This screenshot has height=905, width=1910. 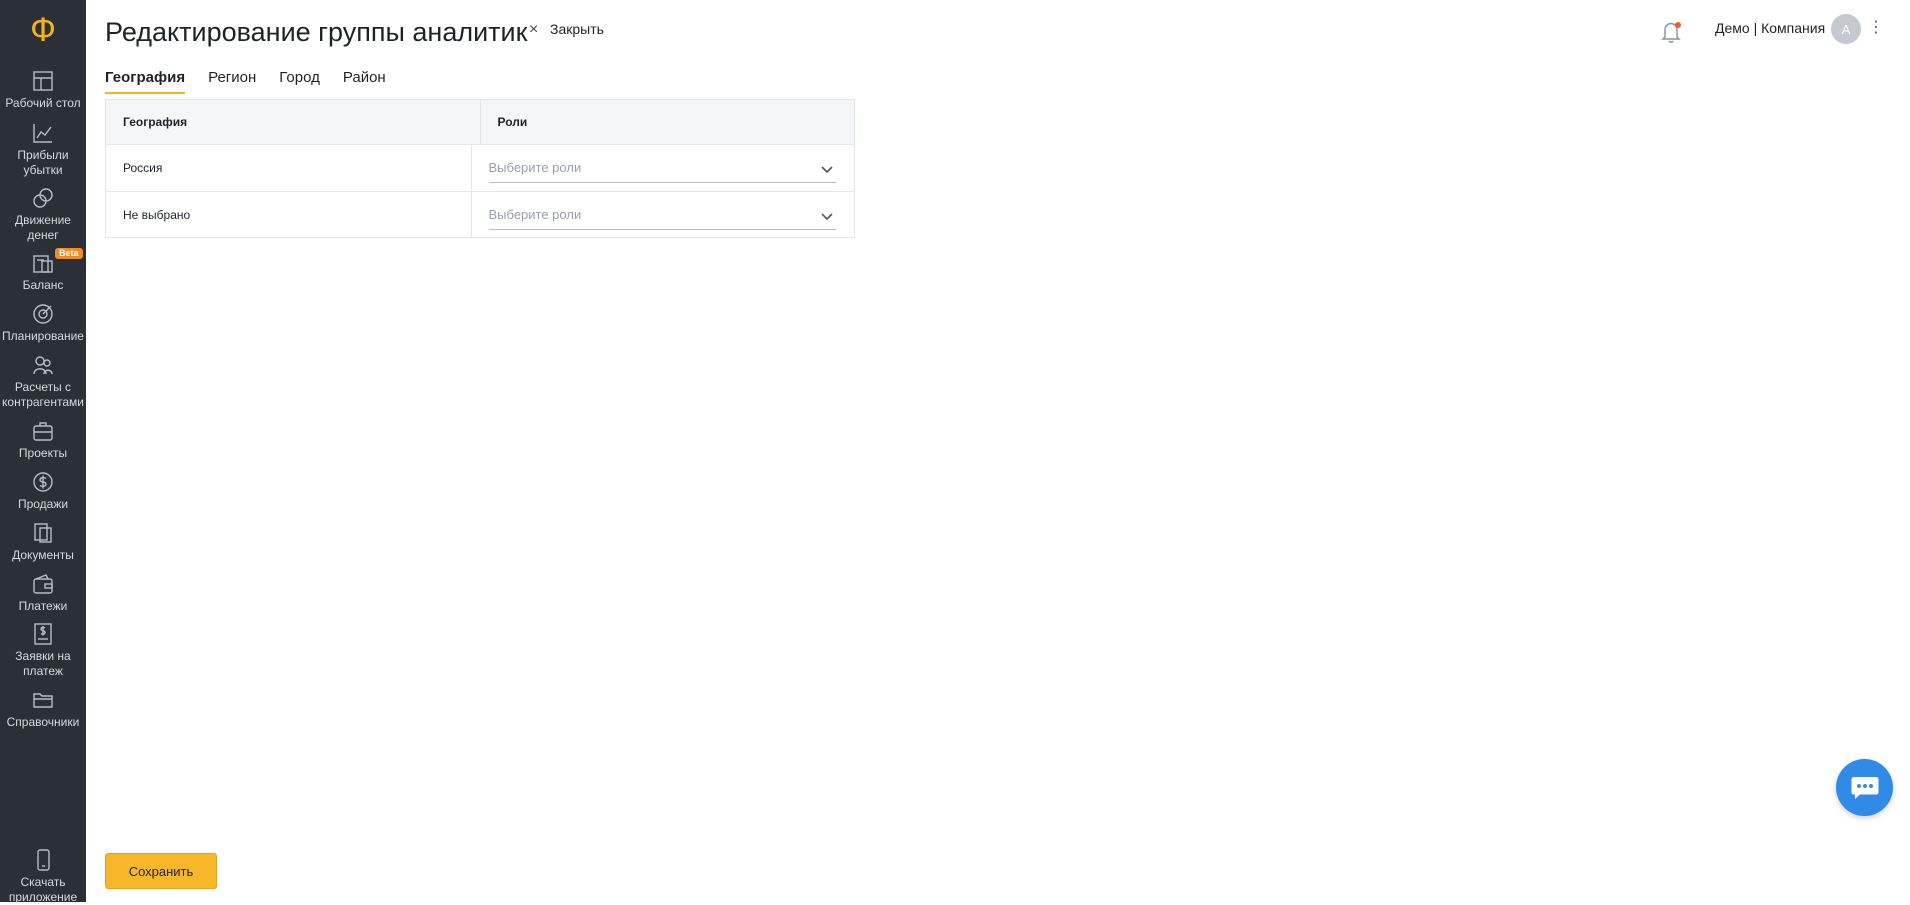 I want to click on sidebar-item-projects: Проекты, so click(x=43, y=440).